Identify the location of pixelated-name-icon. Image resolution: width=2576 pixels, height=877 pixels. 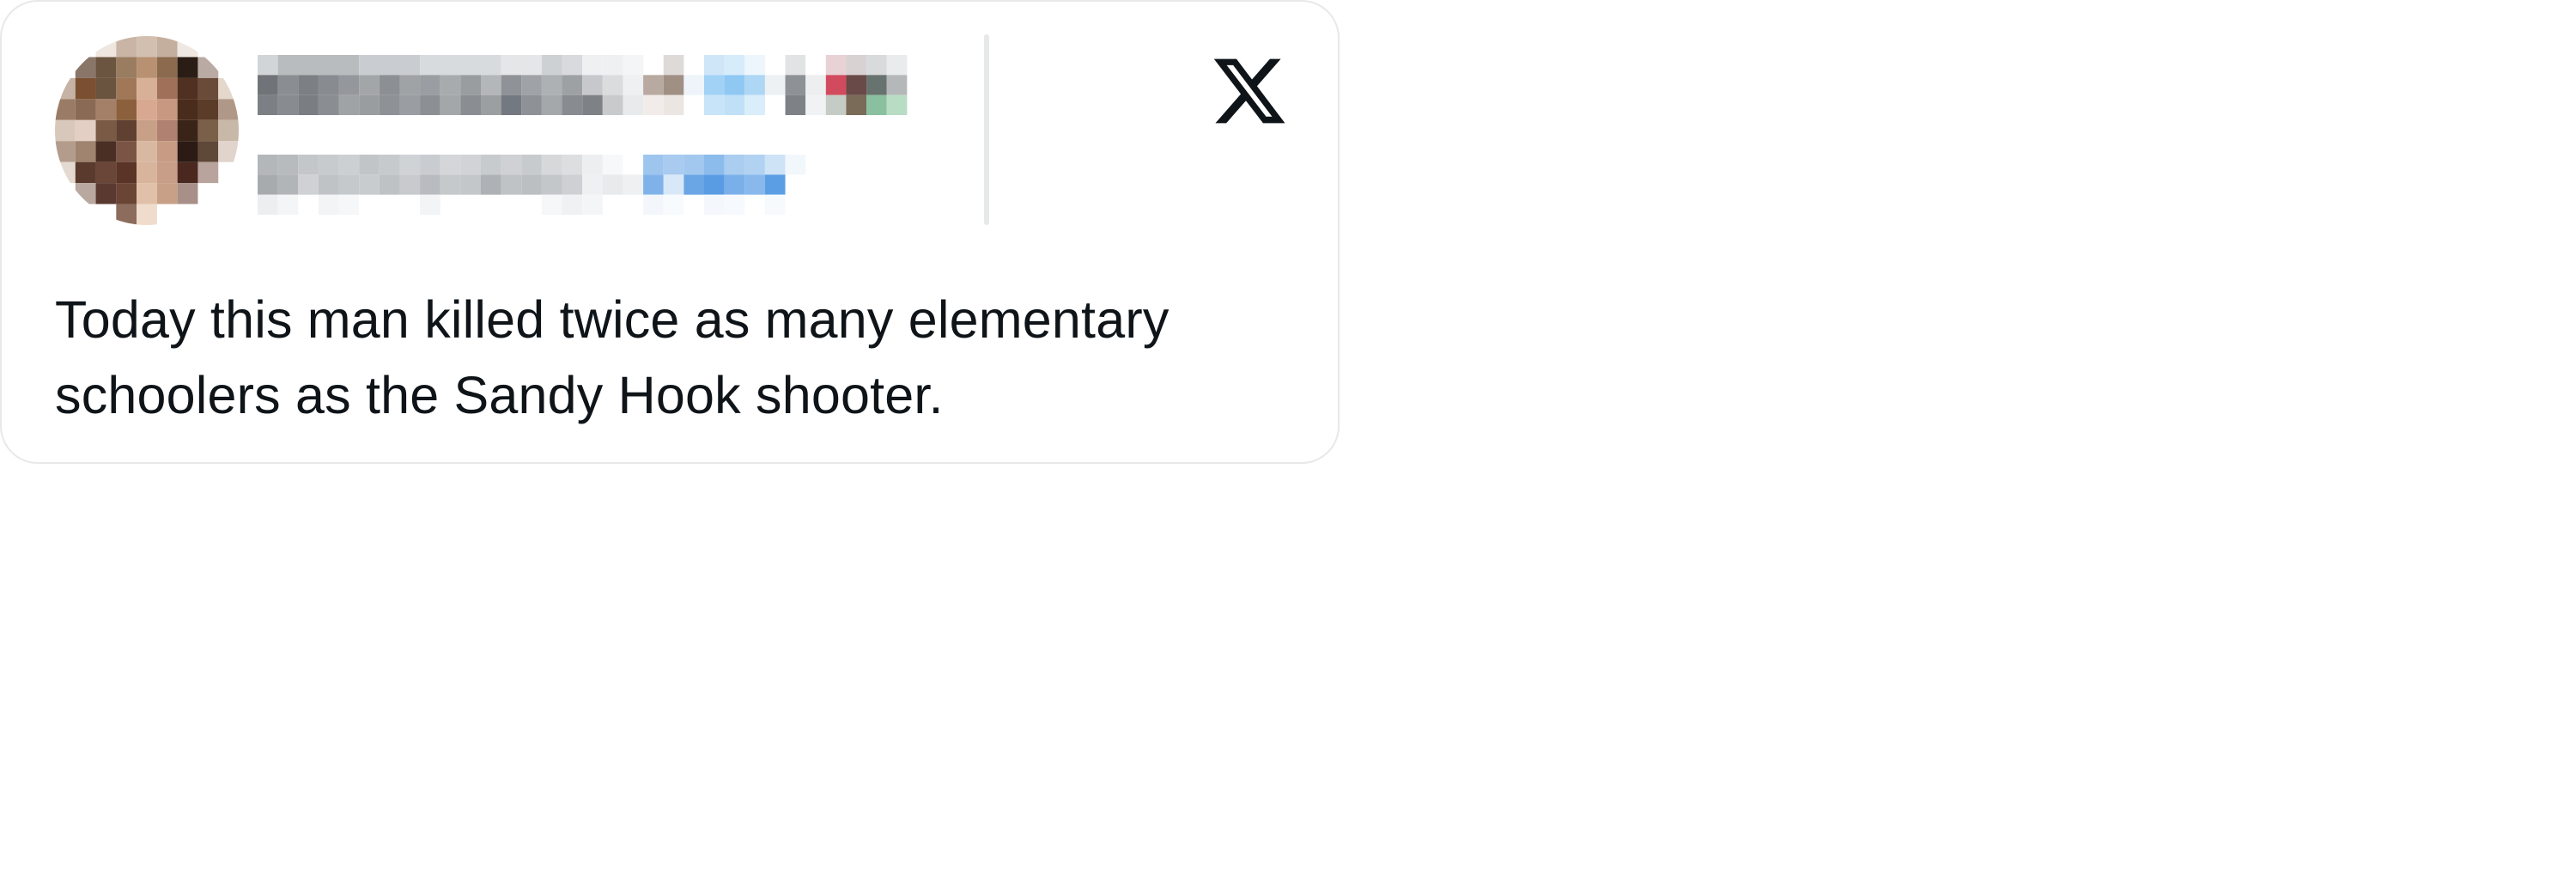
(583, 85).